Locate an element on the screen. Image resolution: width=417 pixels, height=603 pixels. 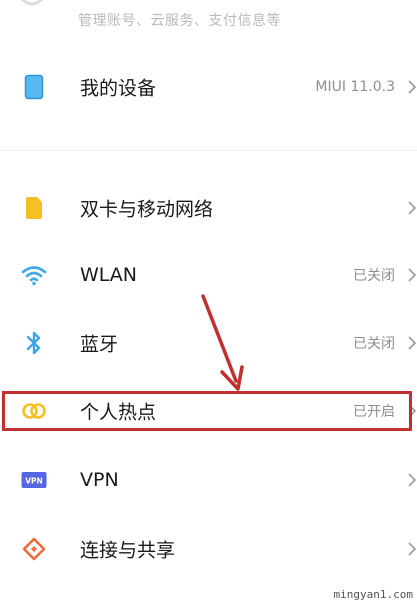
settings-row-vpn: VPN VPN is located at coordinates (208, 480).